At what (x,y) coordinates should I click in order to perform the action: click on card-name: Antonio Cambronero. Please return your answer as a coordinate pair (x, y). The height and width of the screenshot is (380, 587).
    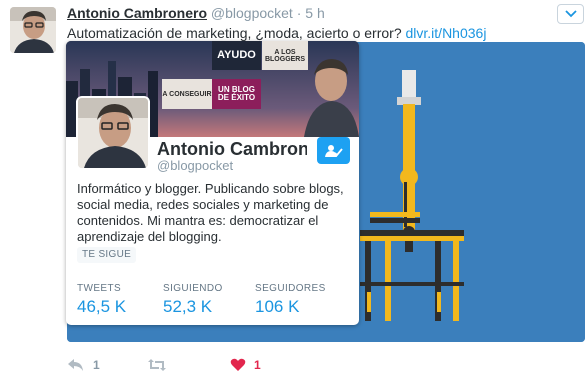
    Looking at the image, I should click on (232, 149).